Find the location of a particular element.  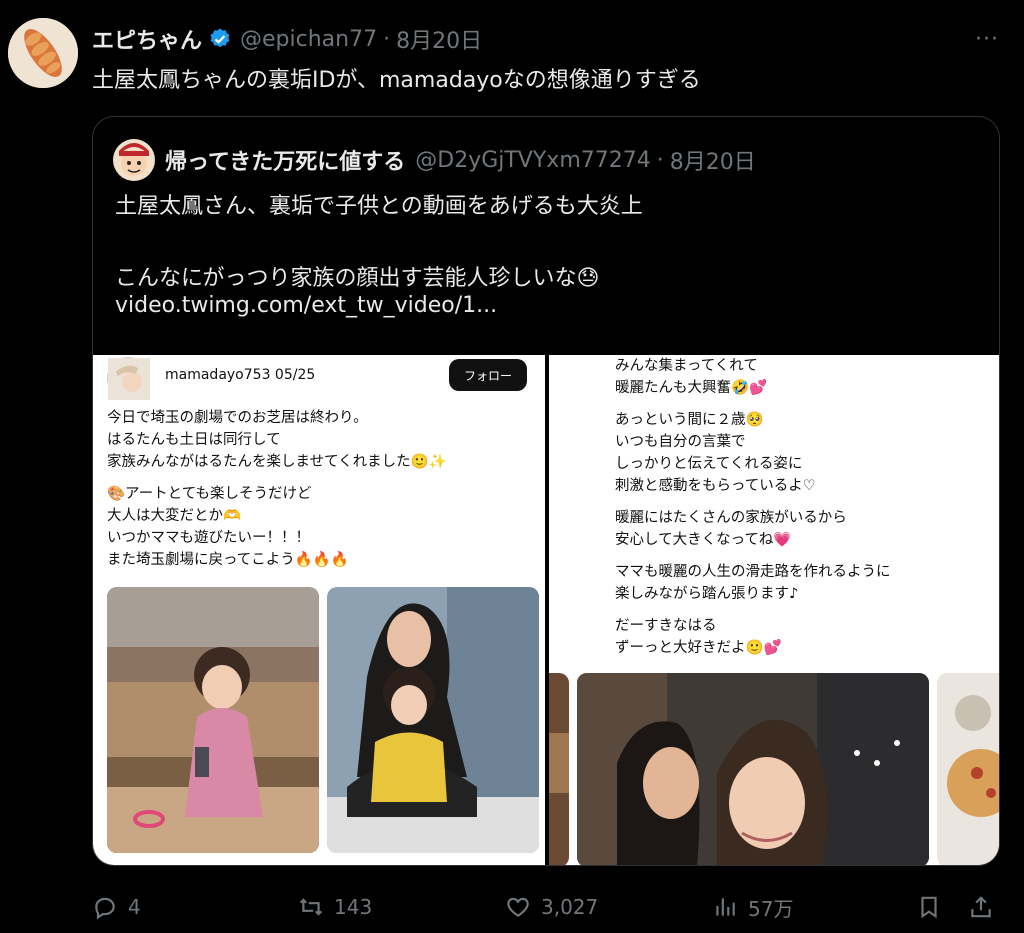

quoted-author-handle: @D2yGjTVYxm77274 is located at coordinates (532, 160).